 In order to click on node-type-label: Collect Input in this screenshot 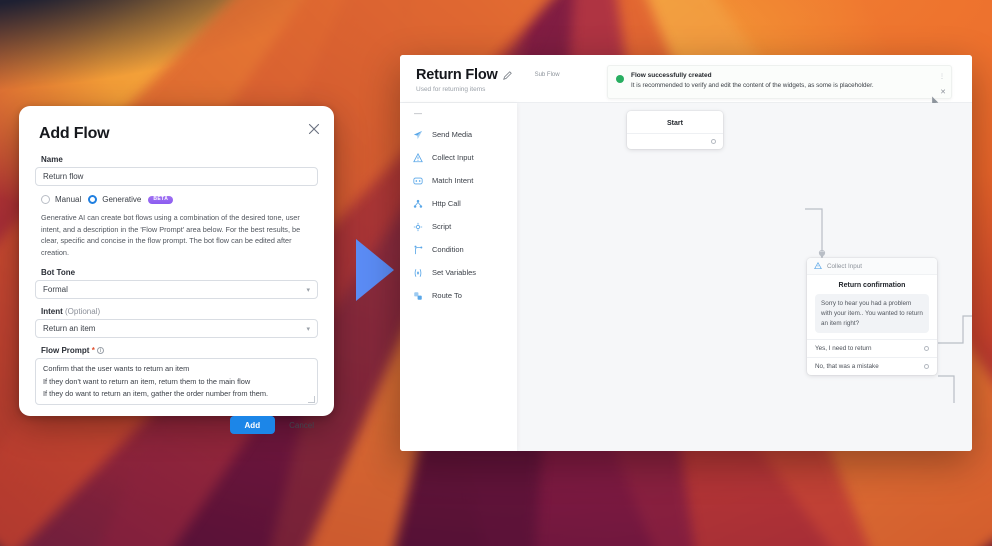, I will do `click(845, 266)`.